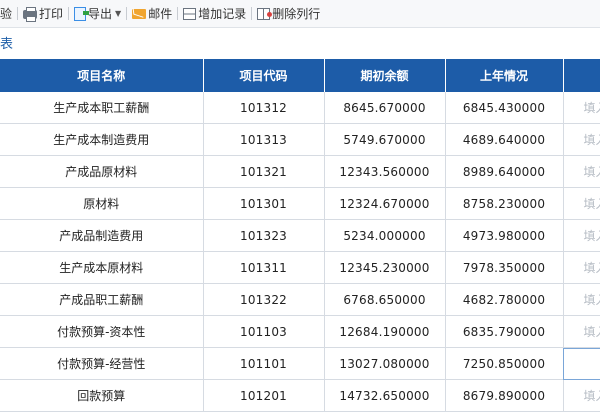 The height and width of the screenshot is (412, 600). I want to click on table-row: 付款预算-经营性 101101 13027.080000 7250.850000, so click(300, 363).